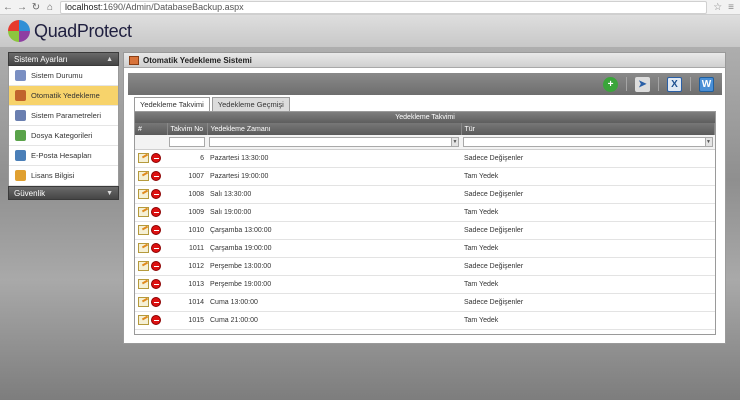 Image resolution: width=740 pixels, height=400 pixels. I want to click on sidebar-item-label: Dosya Kategorileri, so click(62, 135).